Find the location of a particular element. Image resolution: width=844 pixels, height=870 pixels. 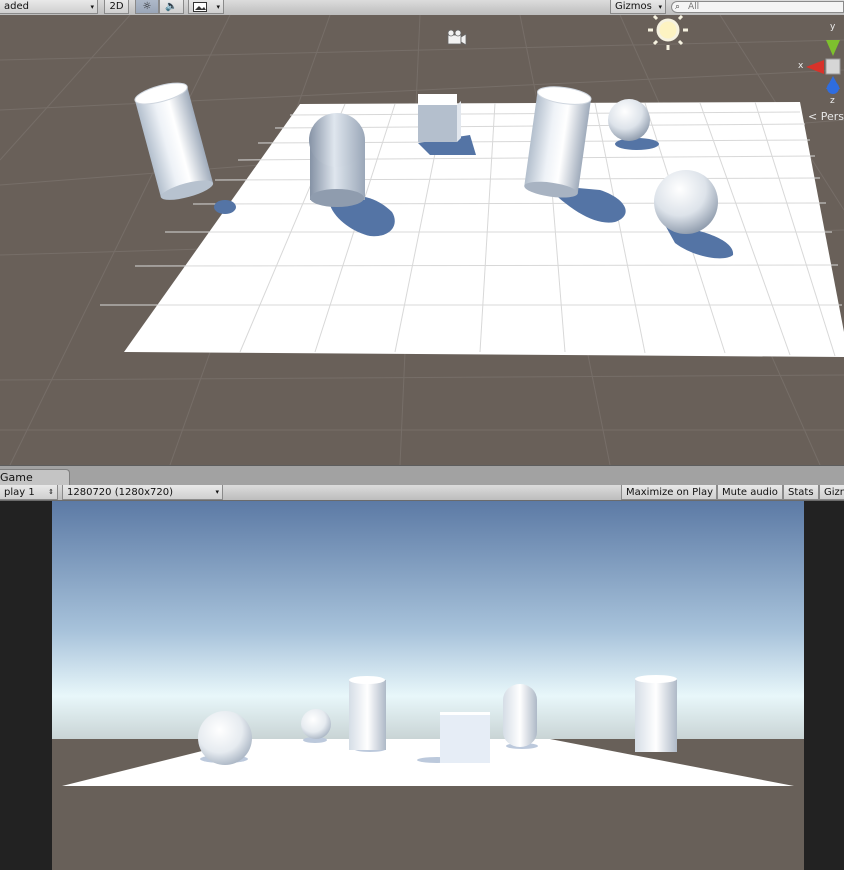

mute-audio-toggle: Mute audio is located at coordinates (750, 492).